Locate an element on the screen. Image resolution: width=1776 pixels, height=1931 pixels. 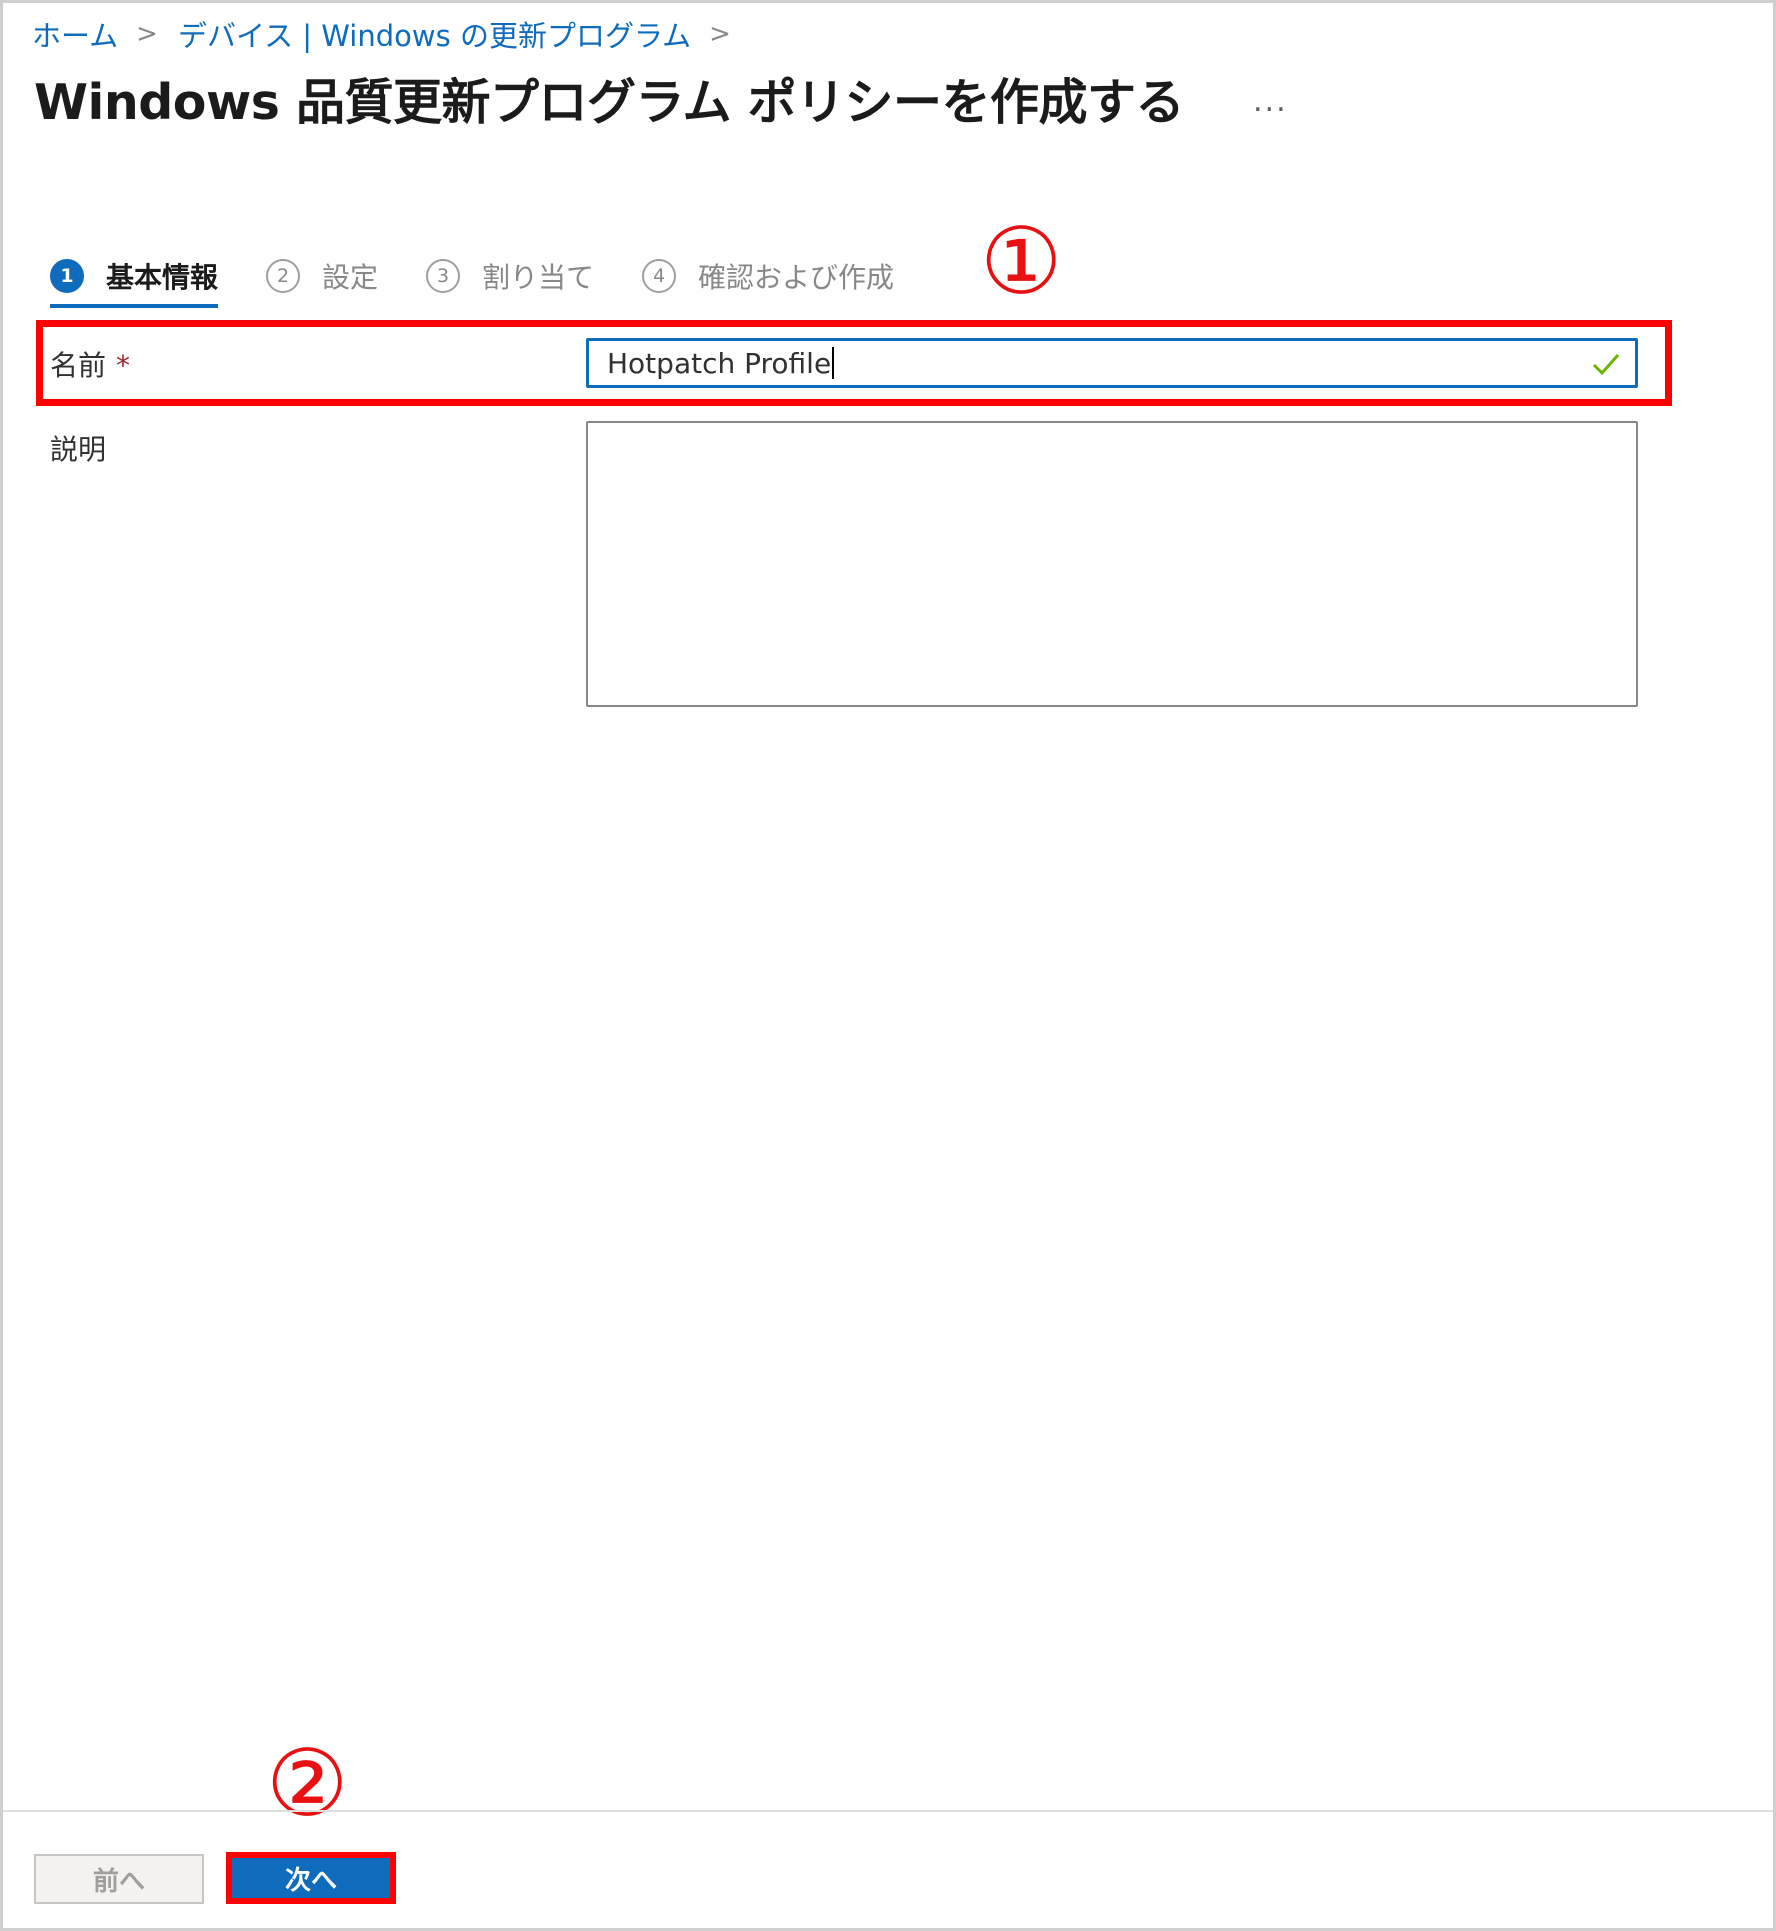
step-label: 設定 is located at coordinates (350, 277).